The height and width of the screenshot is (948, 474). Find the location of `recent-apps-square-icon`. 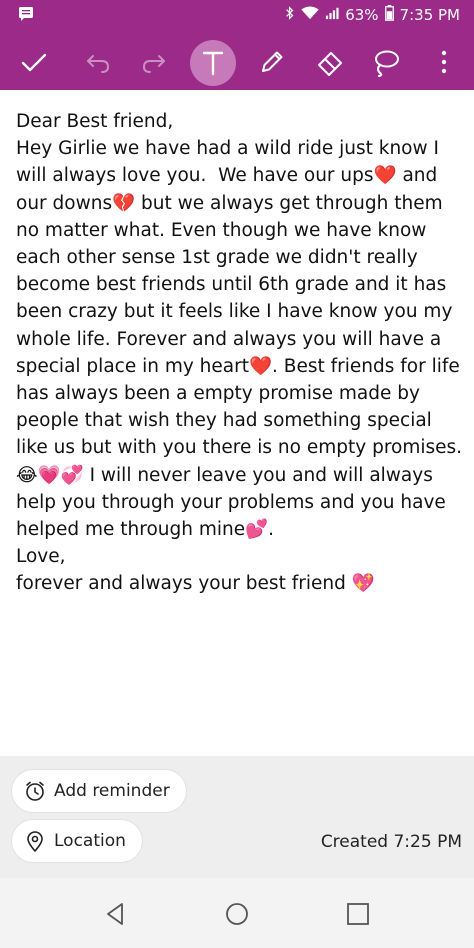

recent-apps-square-icon is located at coordinates (358, 914).